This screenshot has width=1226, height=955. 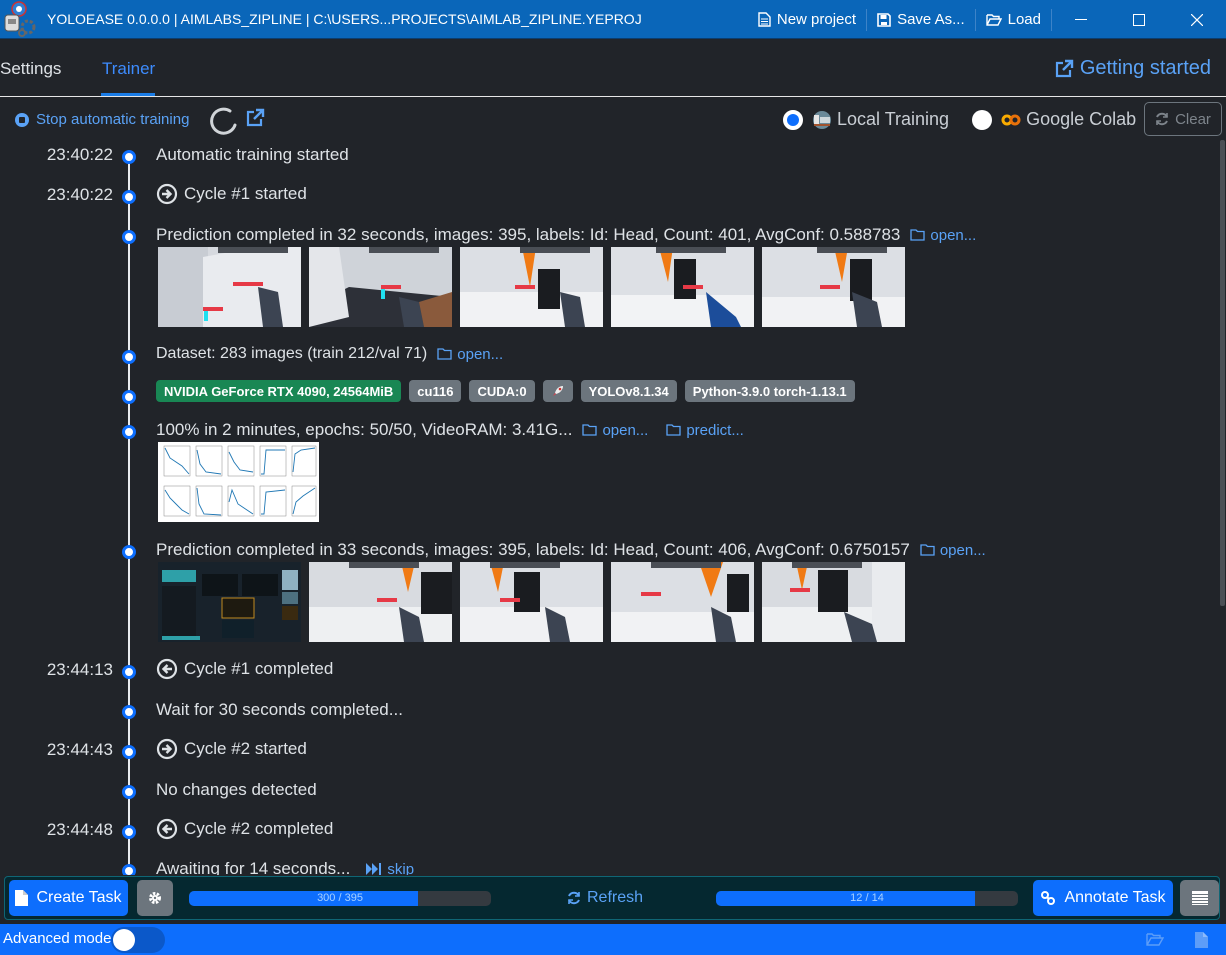 I want to click on stop-label: Stop automatic training, so click(x=113, y=119).